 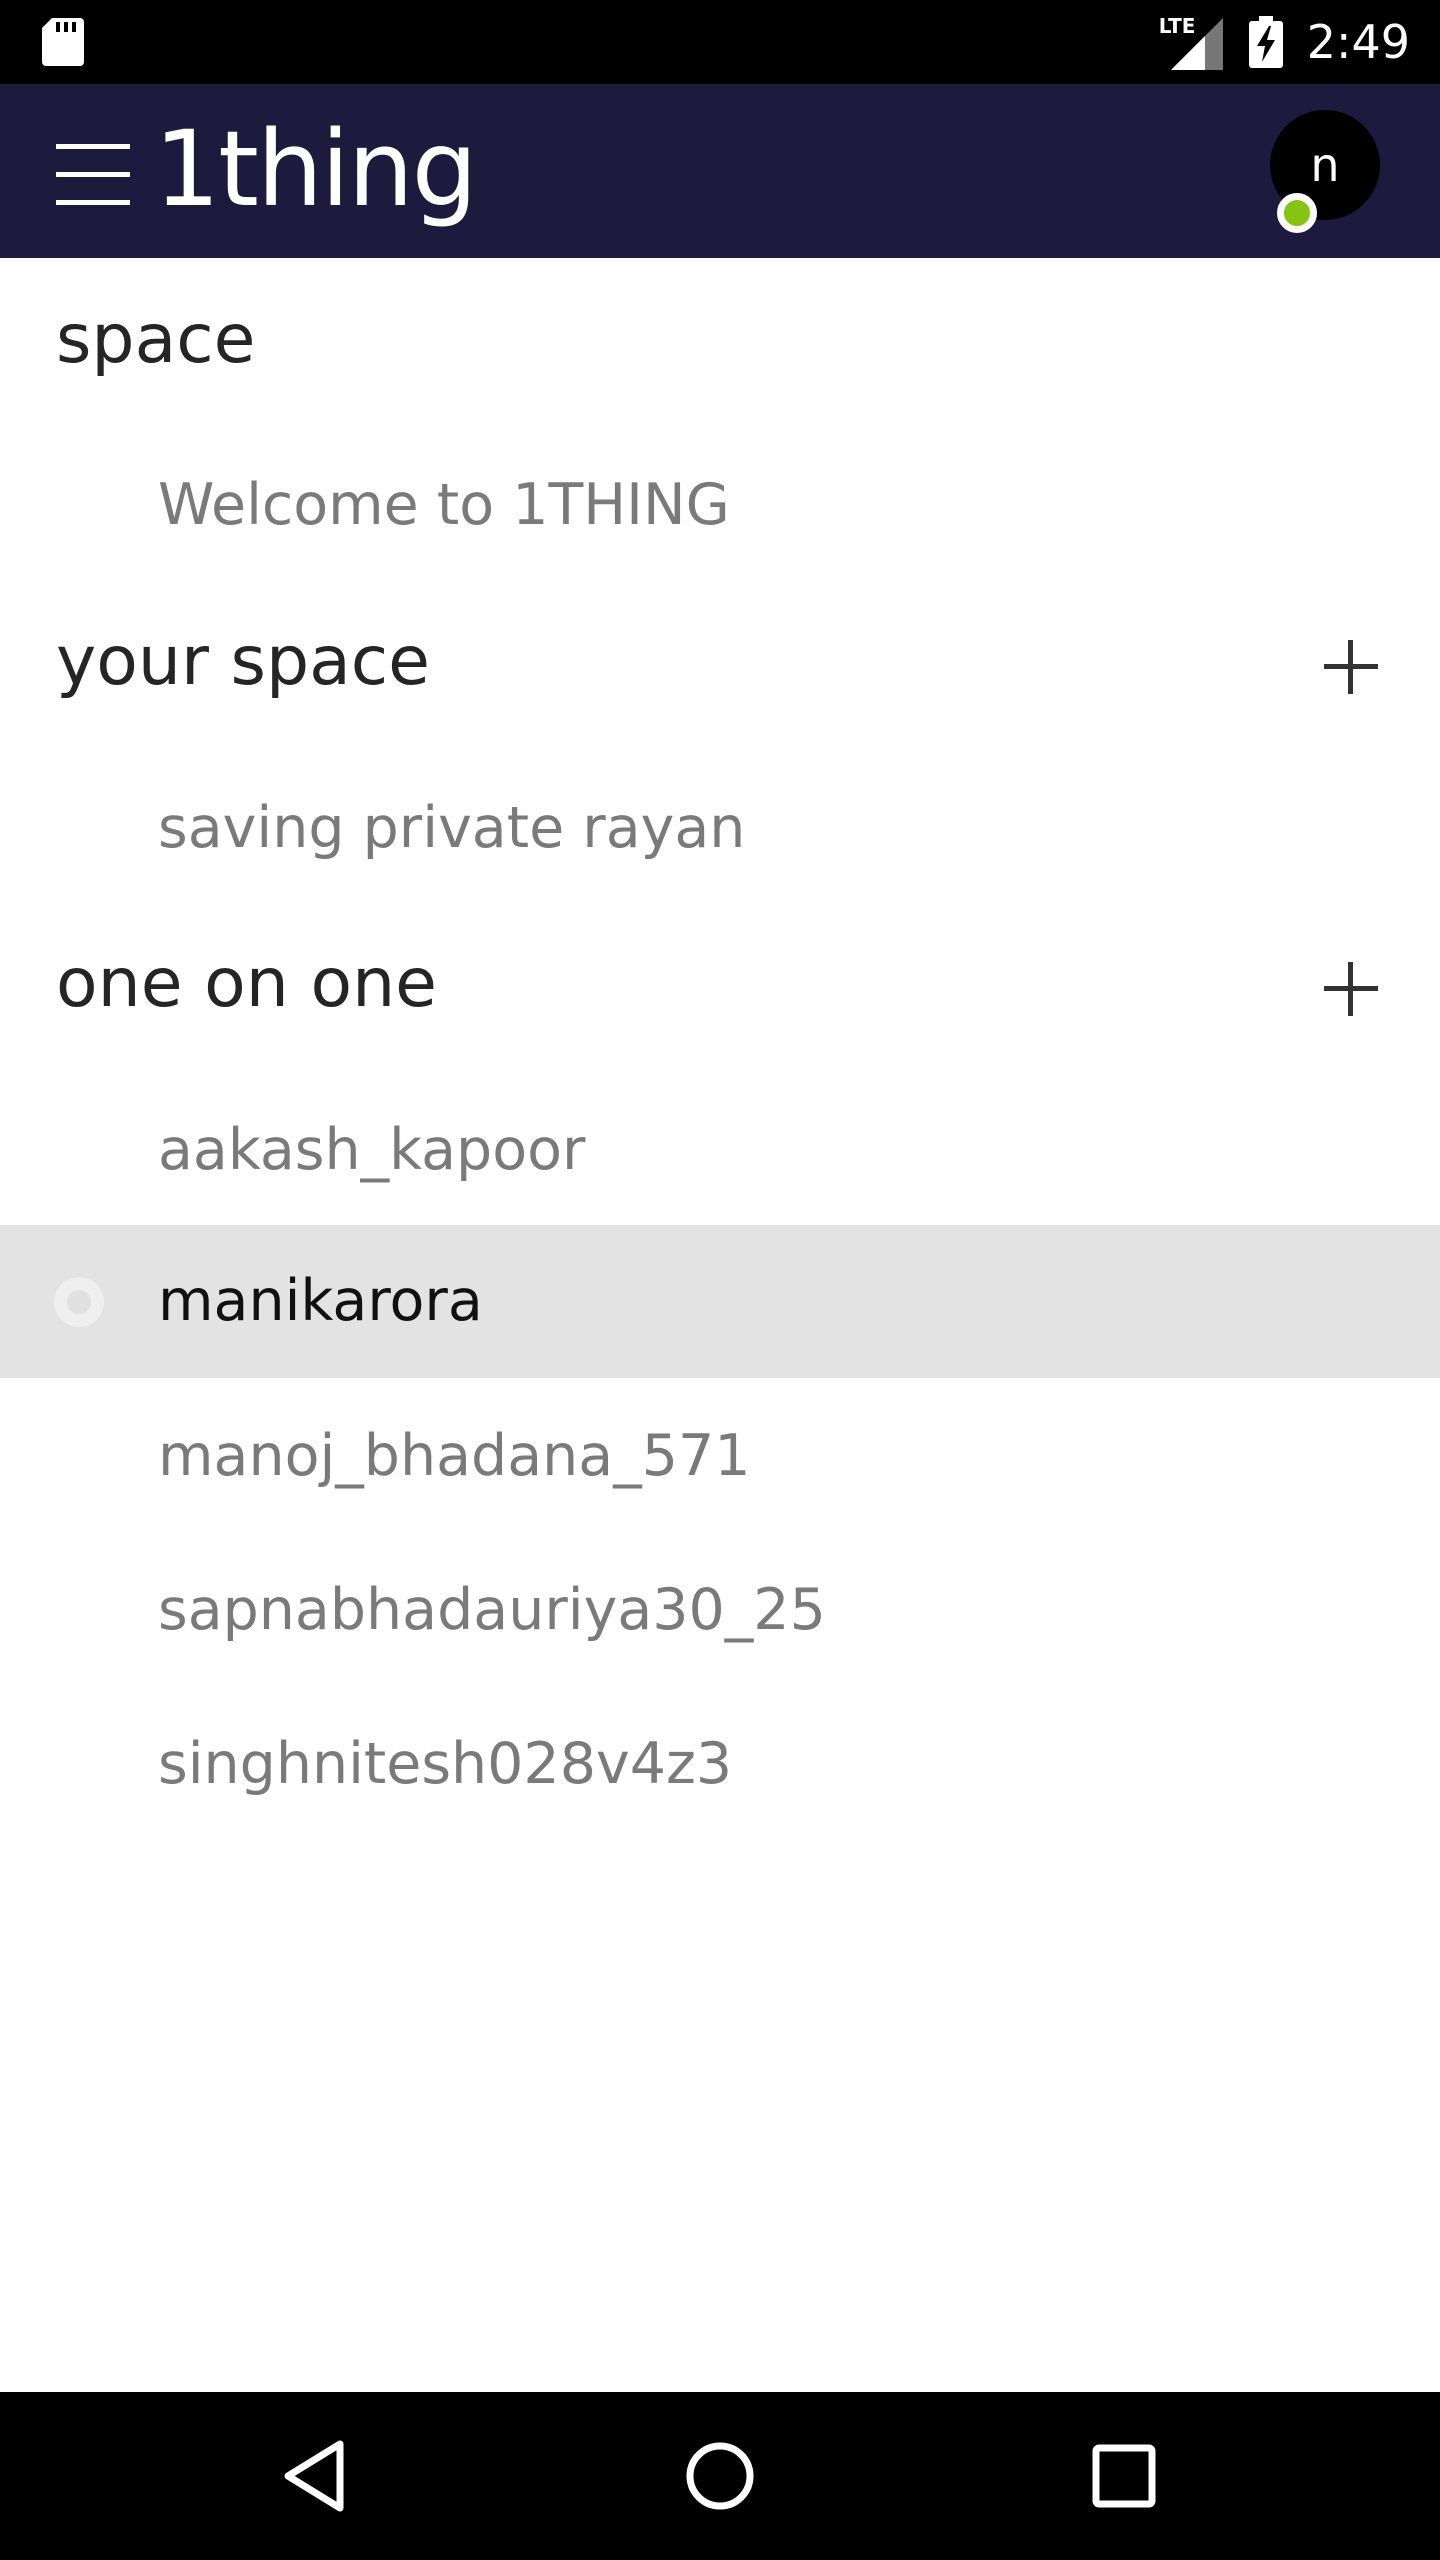 I want to click on list-item-saving-private-rayan: saving private rayan, so click(x=720, y=828).